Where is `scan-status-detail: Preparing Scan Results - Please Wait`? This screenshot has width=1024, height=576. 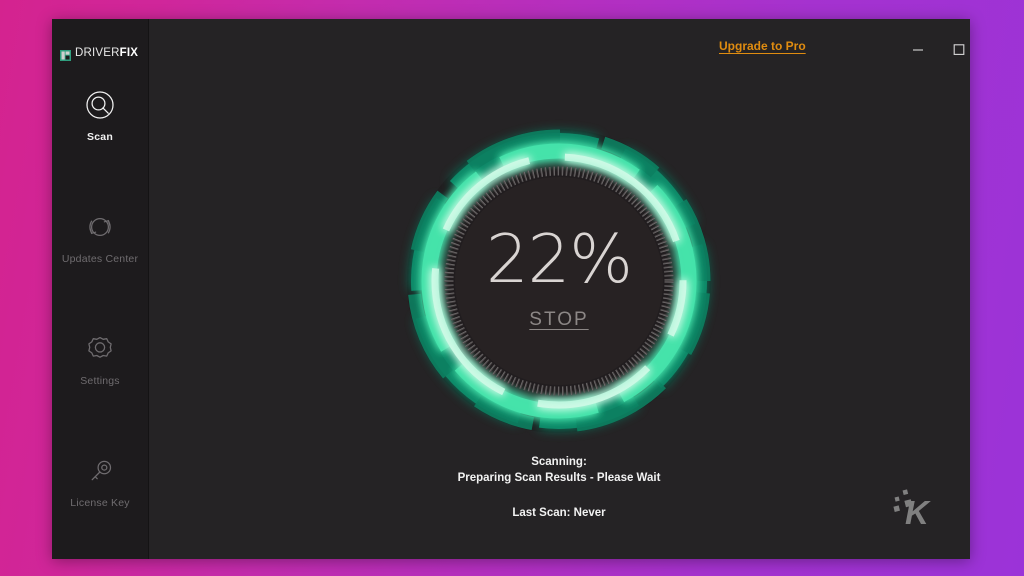
scan-status-detail: Preparing Scan Results - Please Wait is located at coordinates (559, 478).